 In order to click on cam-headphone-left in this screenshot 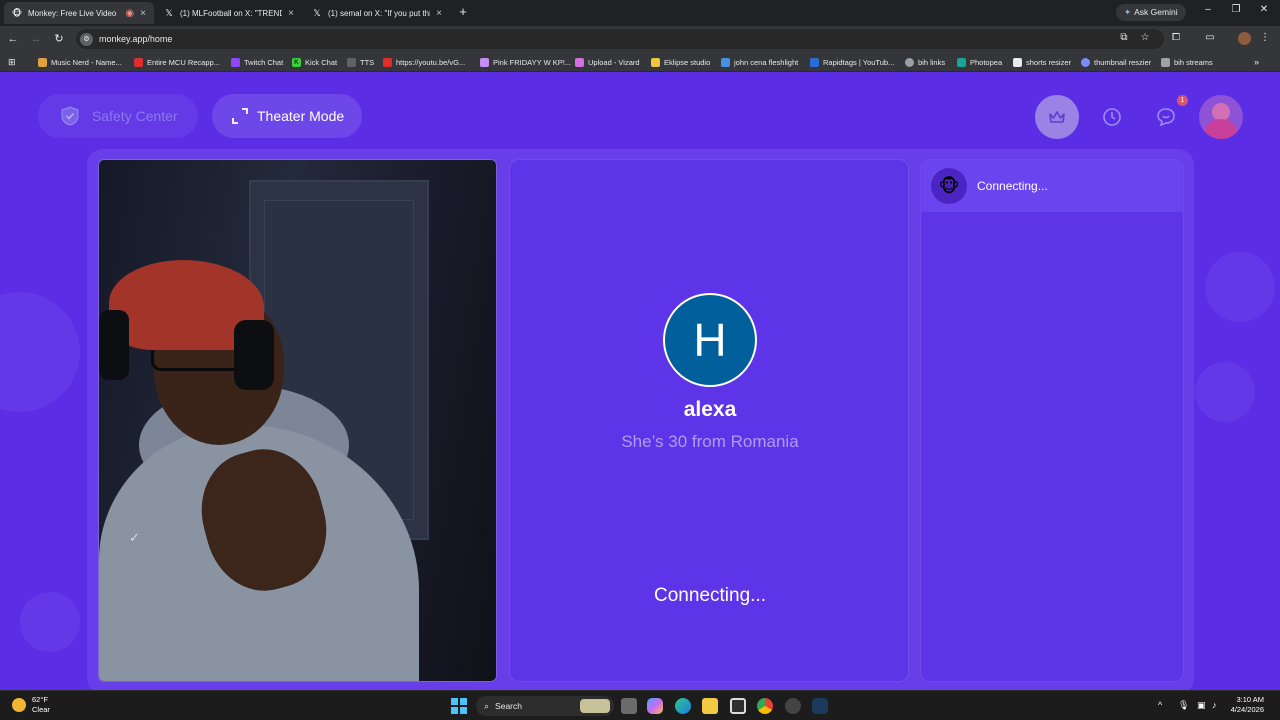, I will do `click(114, 345)`.